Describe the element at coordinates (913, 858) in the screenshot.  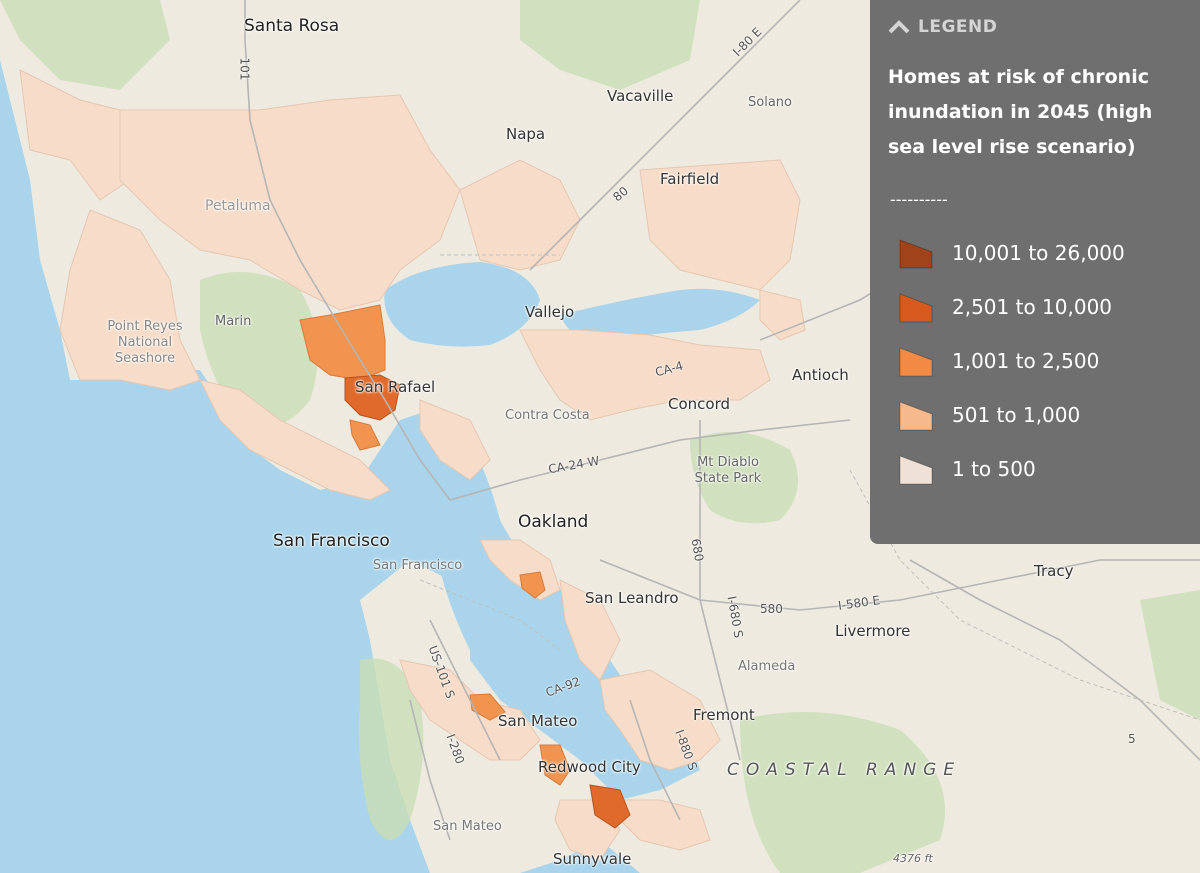
I see `label-elevation: 4376 ft` at that location.